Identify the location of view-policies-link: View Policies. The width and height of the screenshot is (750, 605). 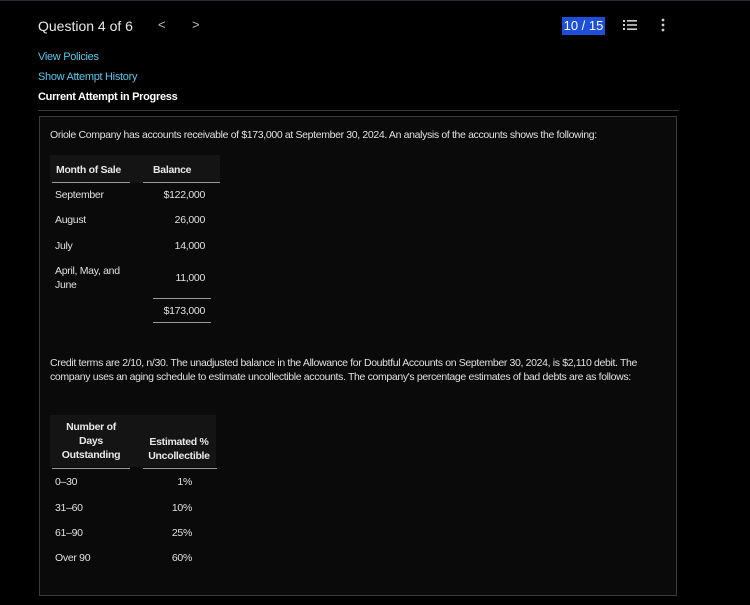
(68, 57).